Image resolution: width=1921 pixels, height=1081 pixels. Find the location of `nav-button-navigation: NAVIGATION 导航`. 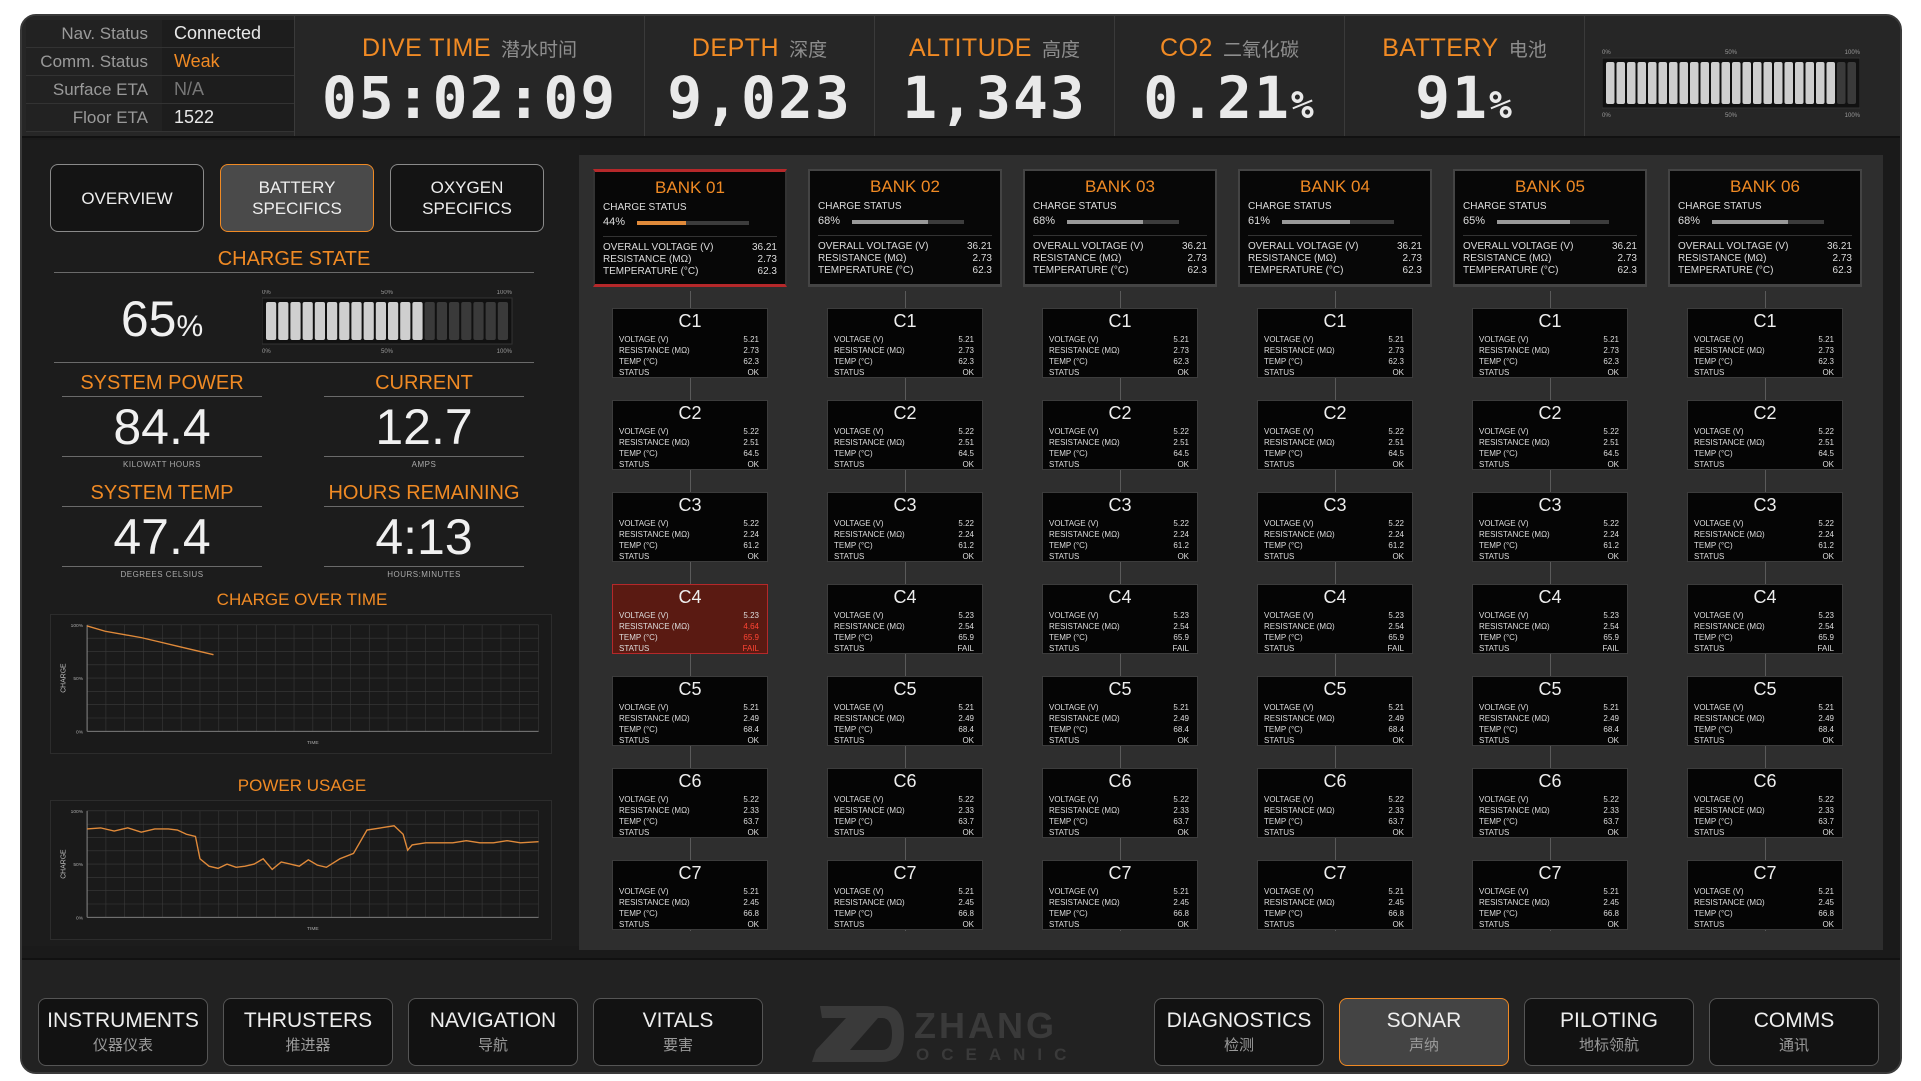

nav-button-navigation: NAVIGATION 导航 is located at coordinates (493, 1032).